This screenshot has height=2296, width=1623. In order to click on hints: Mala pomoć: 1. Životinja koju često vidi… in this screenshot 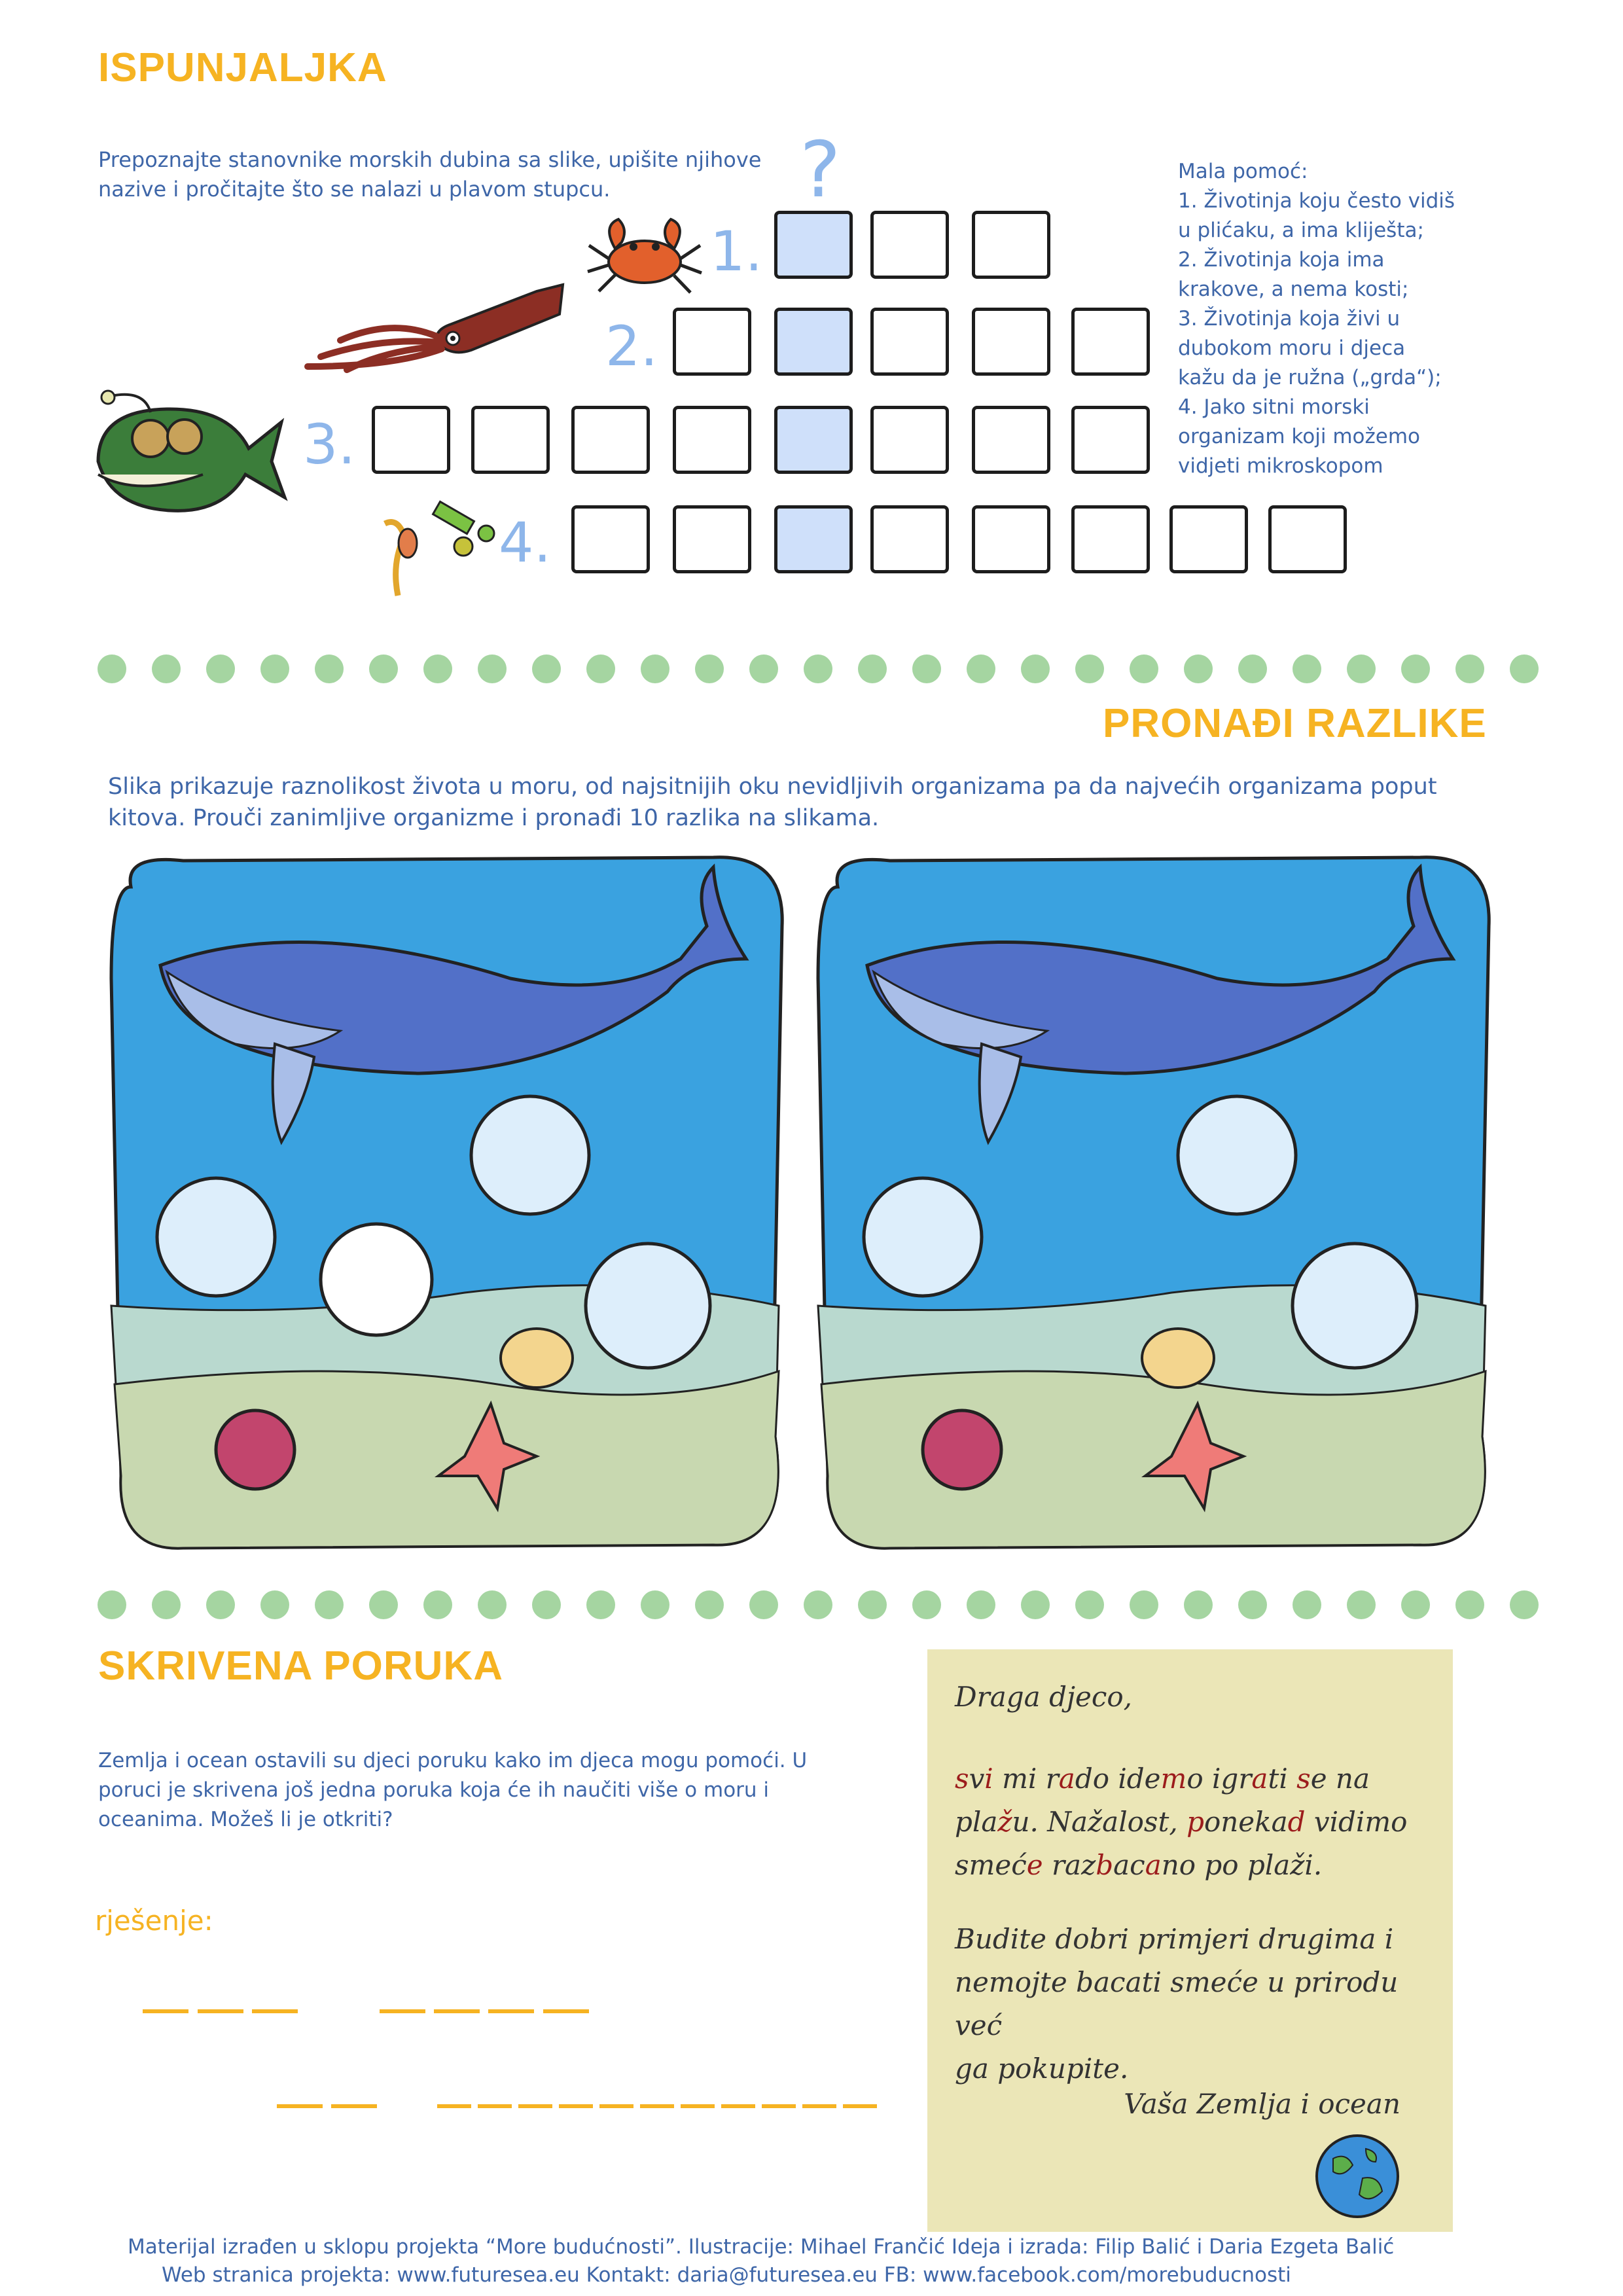, I will do `click(1316, 319)`.